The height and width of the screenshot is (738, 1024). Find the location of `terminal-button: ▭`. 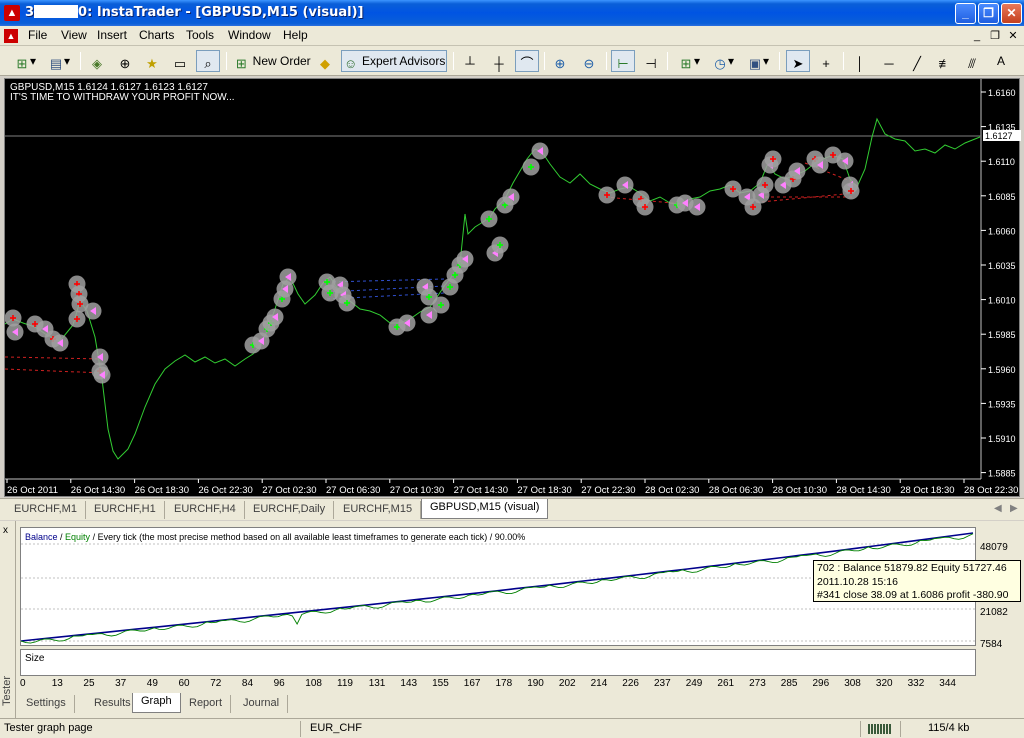

terminal-button: ▭ is located at coordinates (180, 61).